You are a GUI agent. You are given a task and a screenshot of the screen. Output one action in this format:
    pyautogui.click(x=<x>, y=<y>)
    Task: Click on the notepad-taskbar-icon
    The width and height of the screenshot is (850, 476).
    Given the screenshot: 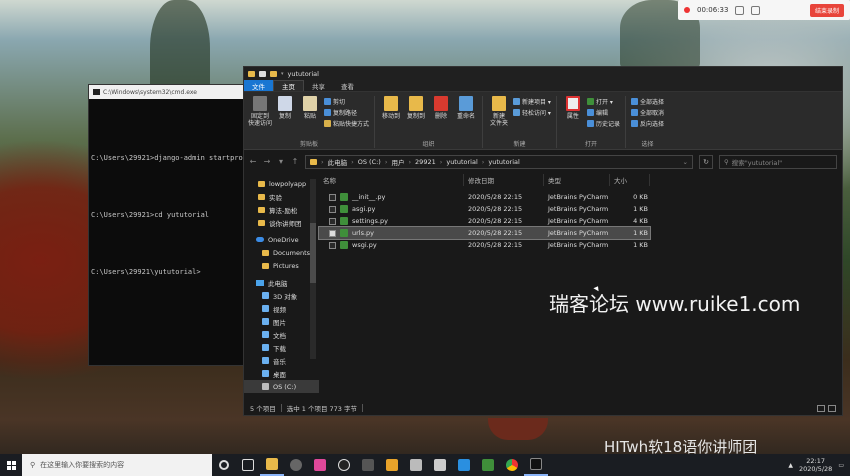 What is the action you would take?
    pyautogui.click(x=416, y=465)
    